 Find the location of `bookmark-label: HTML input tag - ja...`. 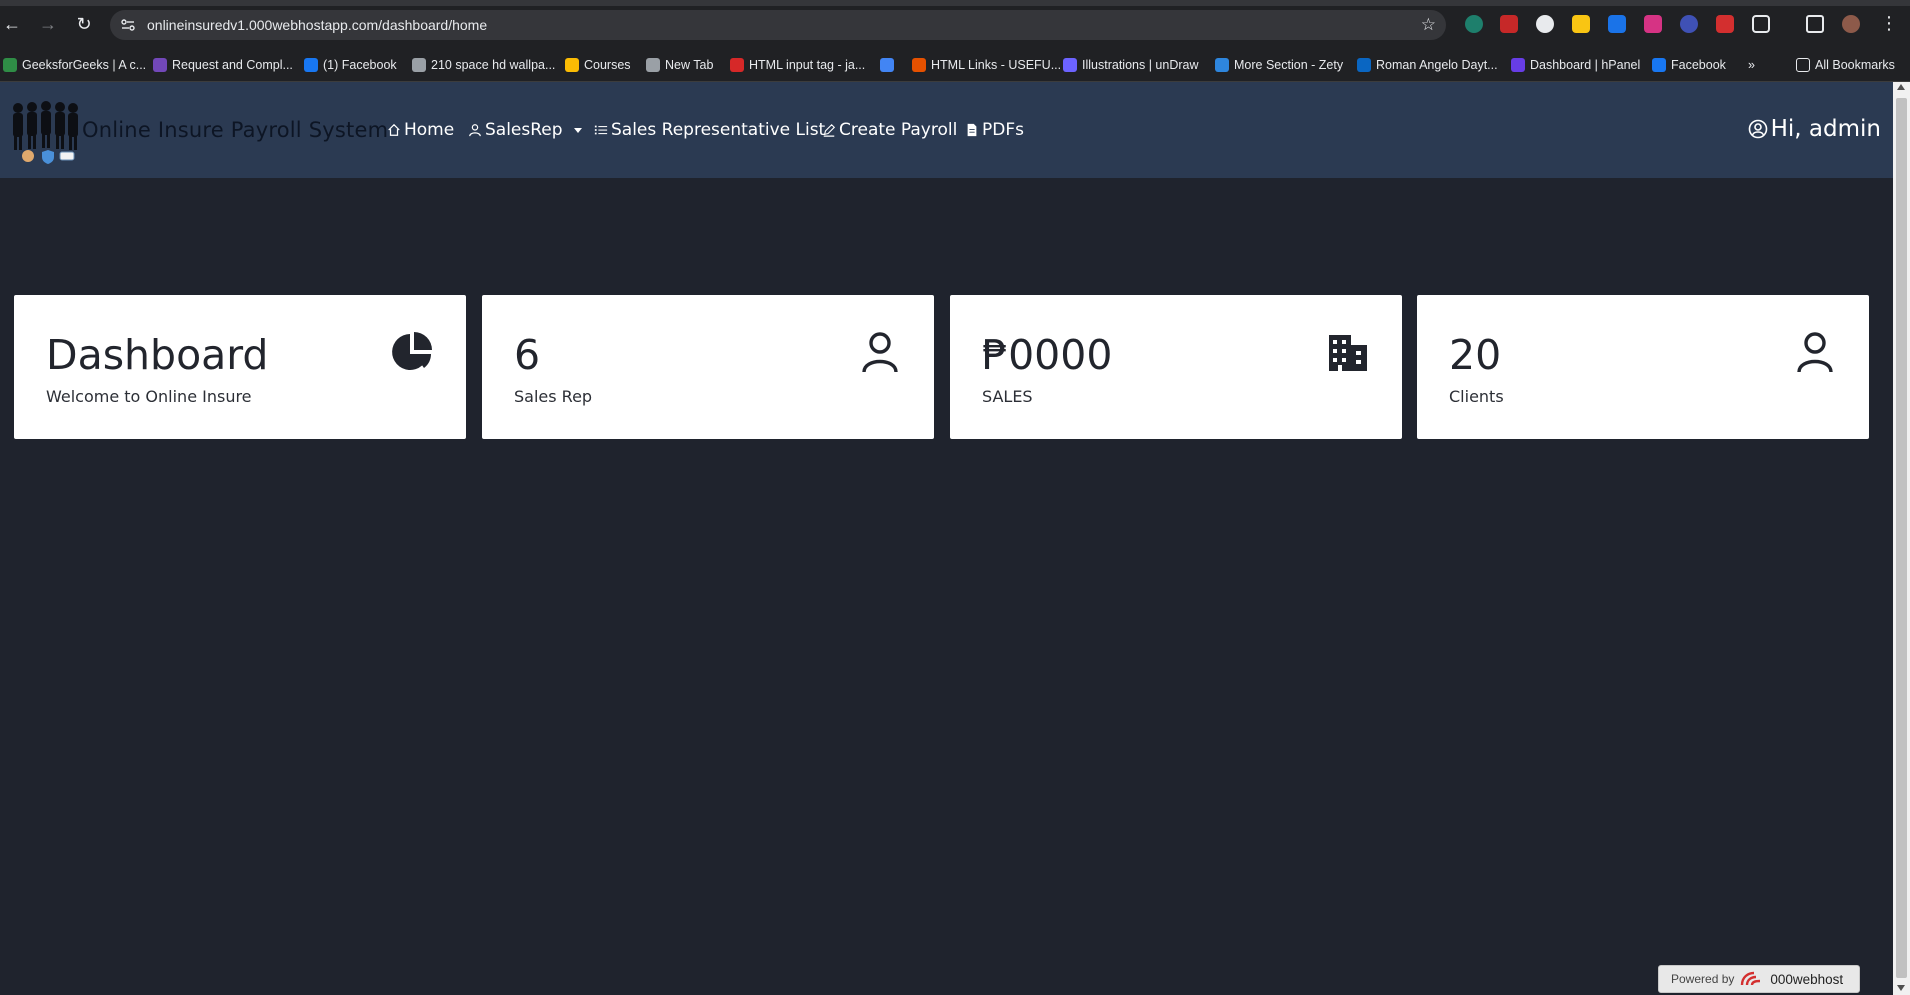

bookmark-label: HTML input tag - ja... is located at coordinates (807, 65).